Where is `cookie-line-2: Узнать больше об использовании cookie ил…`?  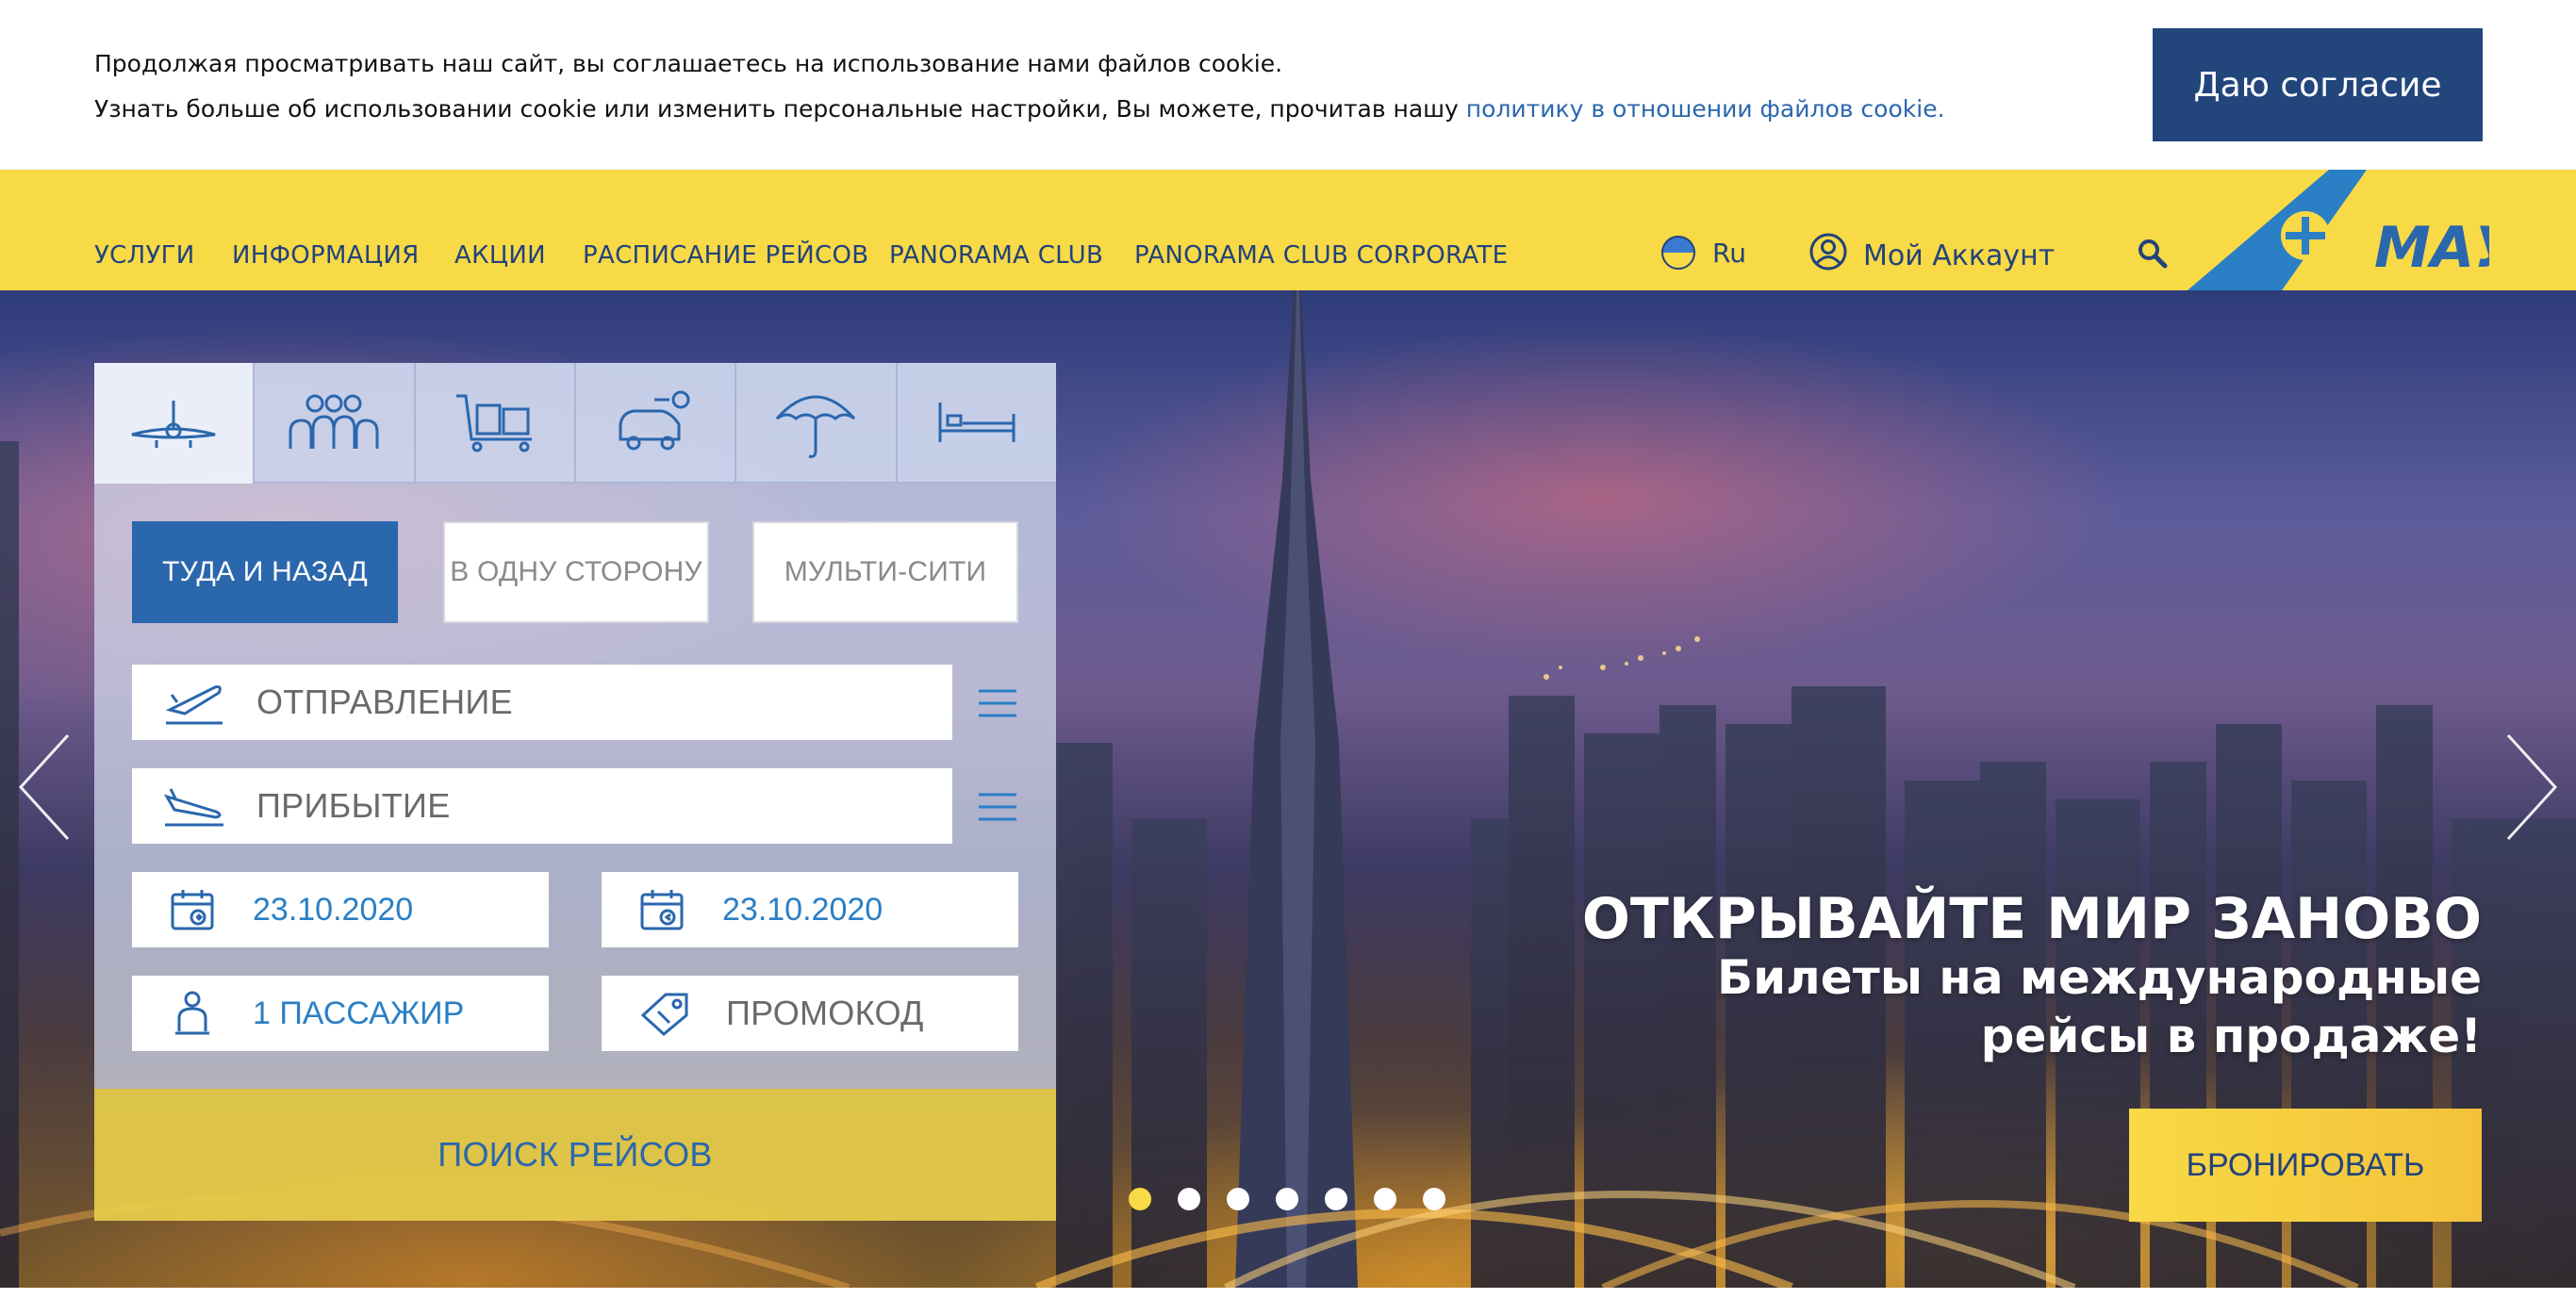
cookie-line-2: Узнать больше об использовании cookie ил… is located at coordinates (1019, 109).